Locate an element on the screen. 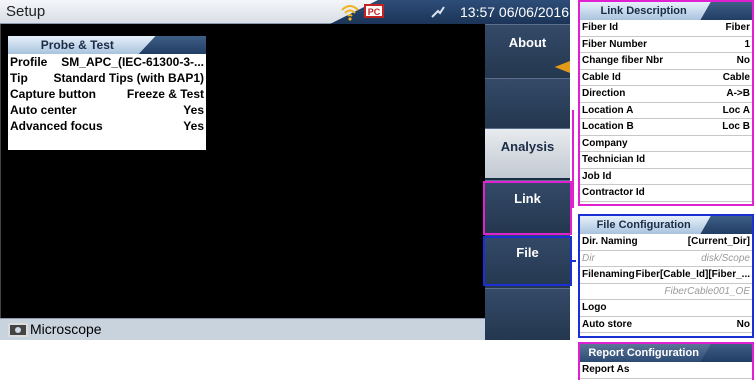 This screenshot has width=754, height=380. probe-row-capture-button: Capture button Freeze & Test is located at coordinates (107, 94).